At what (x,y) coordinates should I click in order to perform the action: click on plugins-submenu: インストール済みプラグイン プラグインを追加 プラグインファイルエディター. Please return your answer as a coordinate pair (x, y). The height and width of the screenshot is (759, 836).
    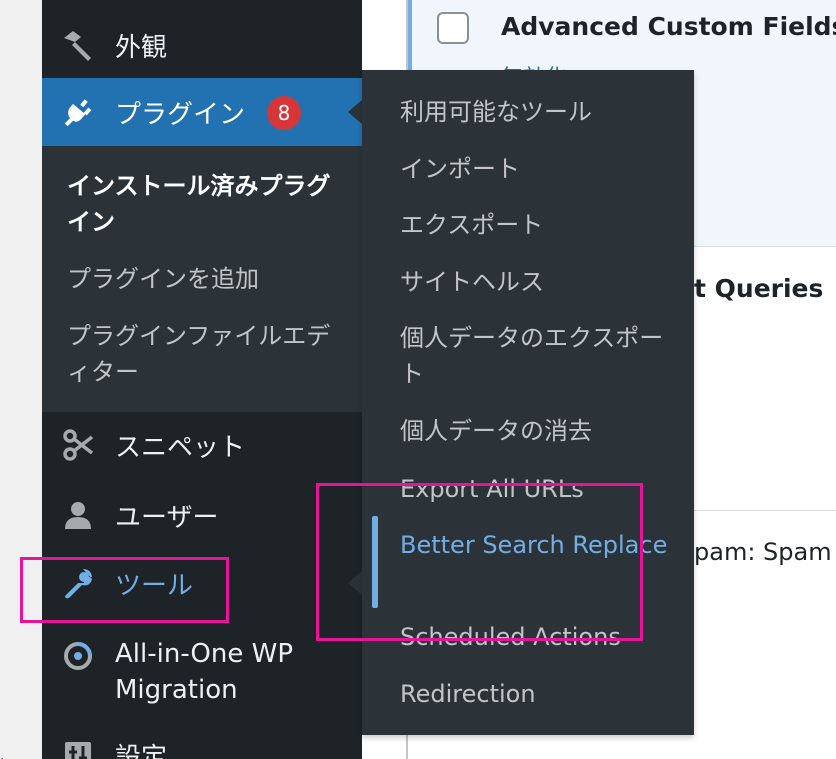
    Looking at the image, I should click on (202, 279).